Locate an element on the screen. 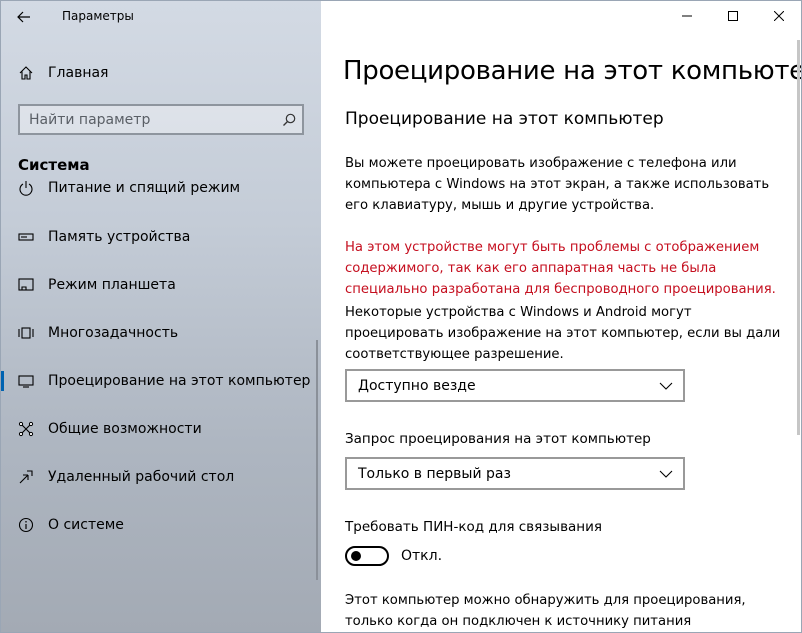 Image resolution: width=802 pixels, height=633 pixels. sidebar-item-label: Главная is located at coordinates (78, 73).